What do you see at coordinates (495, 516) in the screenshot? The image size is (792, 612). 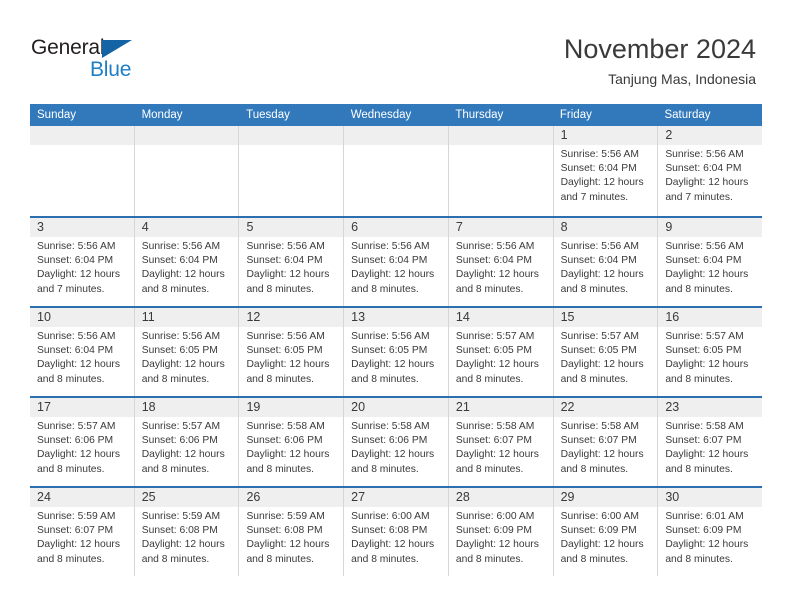 I see `sunrise-text: Sunrise: 6:00 AM` at bounding box center [495, 516].